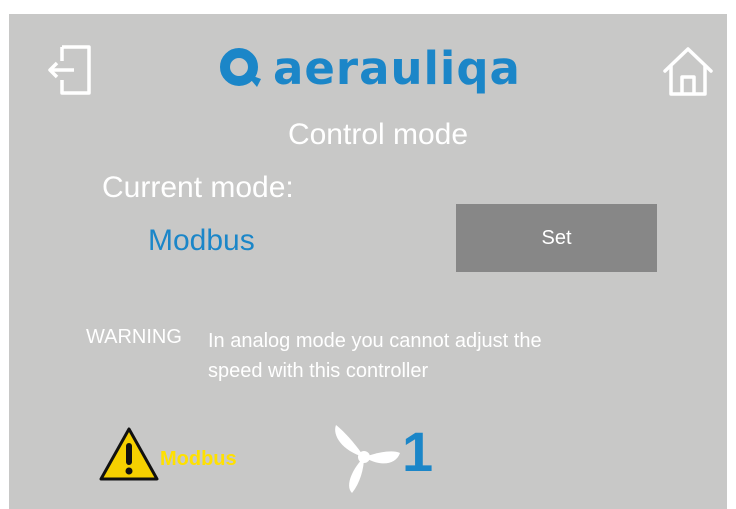 The image size is (736, 509). What do you see at coordinates (134, 337) in the screenshot?
I see `warning-label: WARNING` at bounding box center [134, 337].